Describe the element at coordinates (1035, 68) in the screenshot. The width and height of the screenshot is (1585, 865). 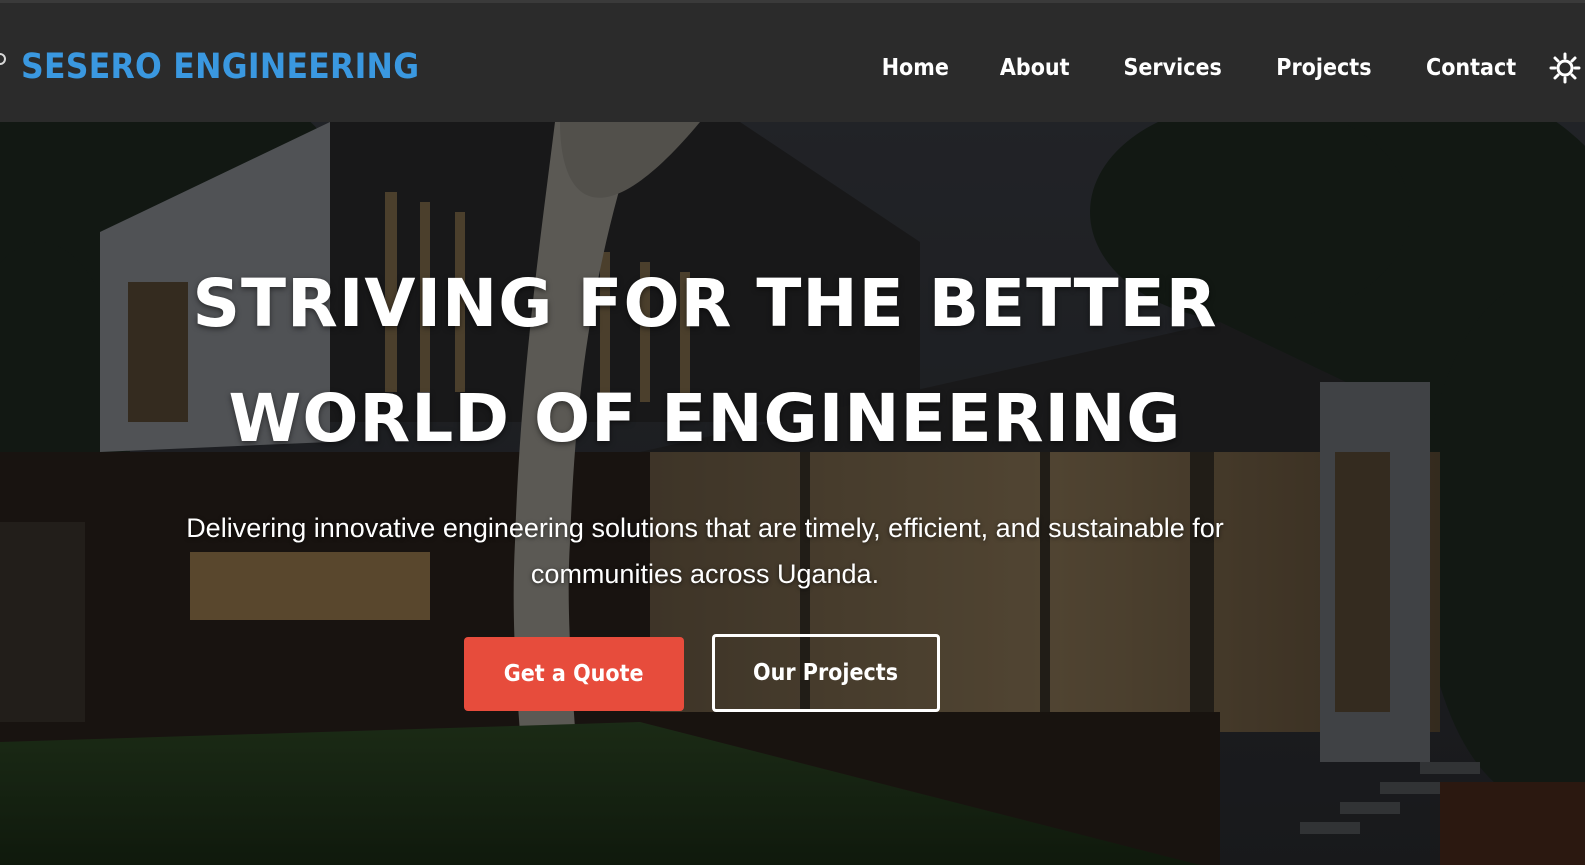
I see `nav-about: About` at that location.